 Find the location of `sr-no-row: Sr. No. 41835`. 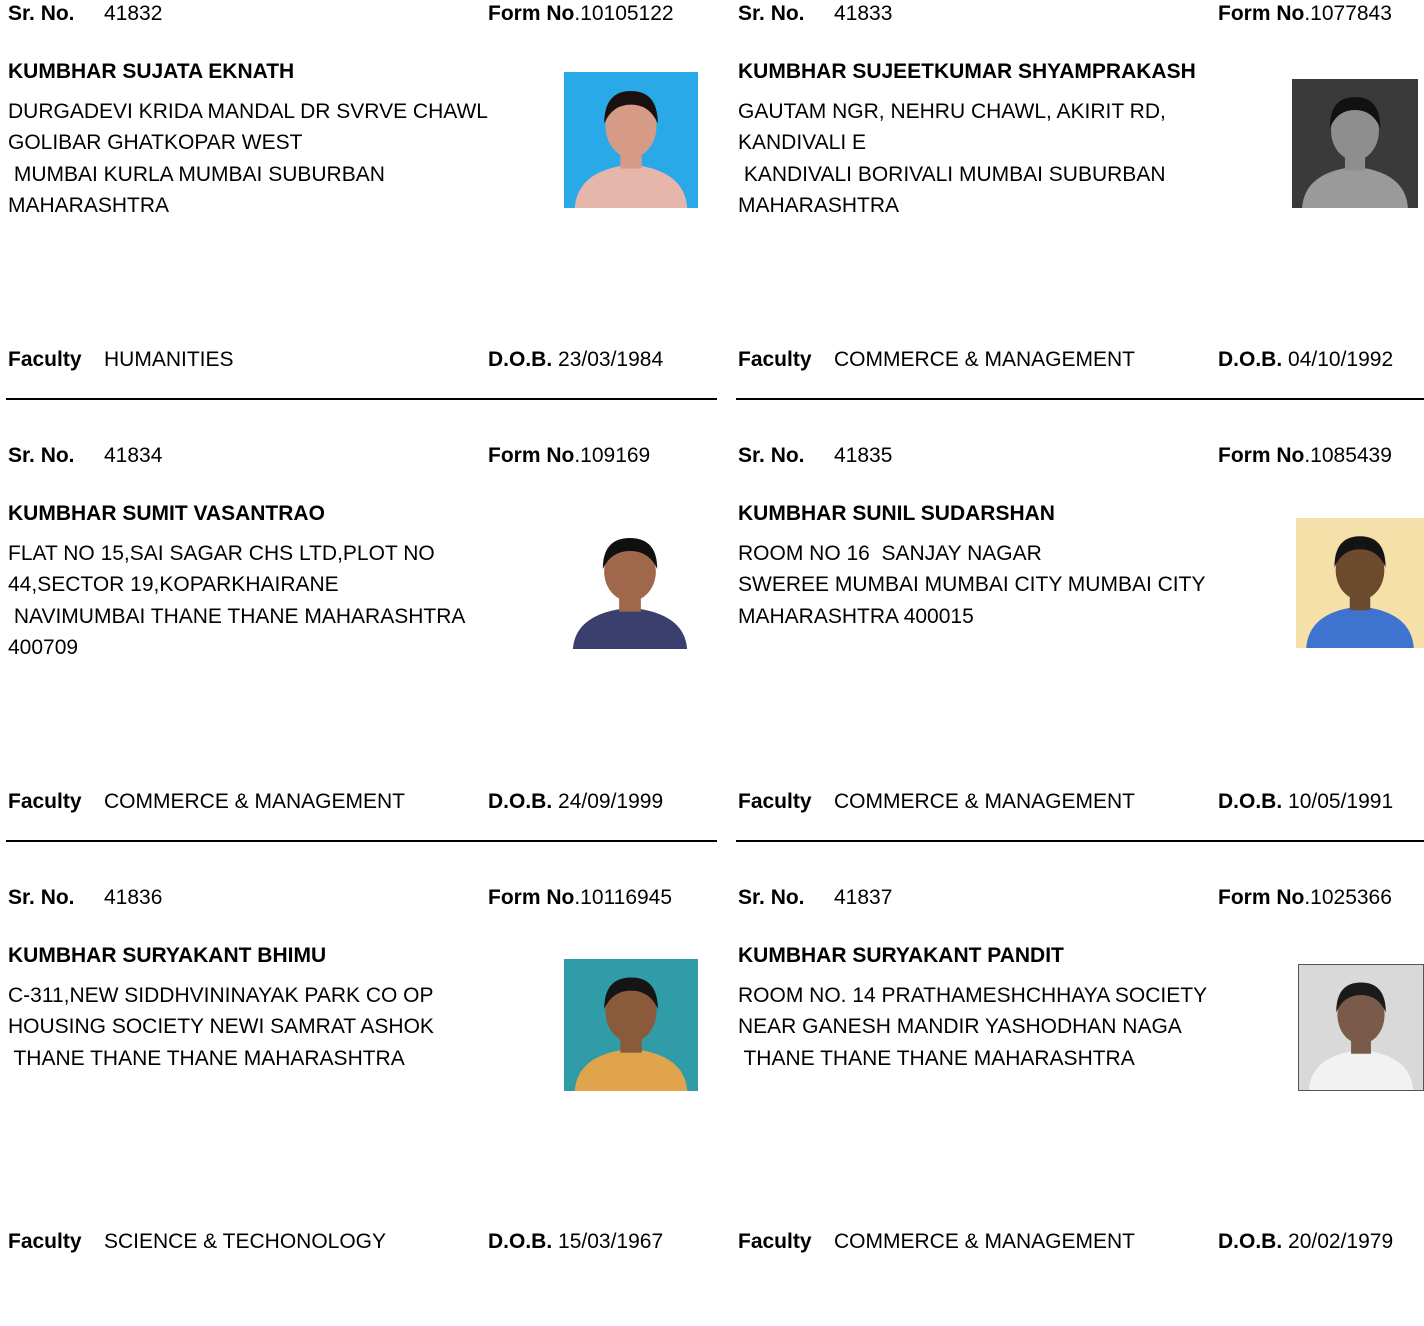

sr-no-row: Sr. No. 41835 is located at coordinates (815, 456).